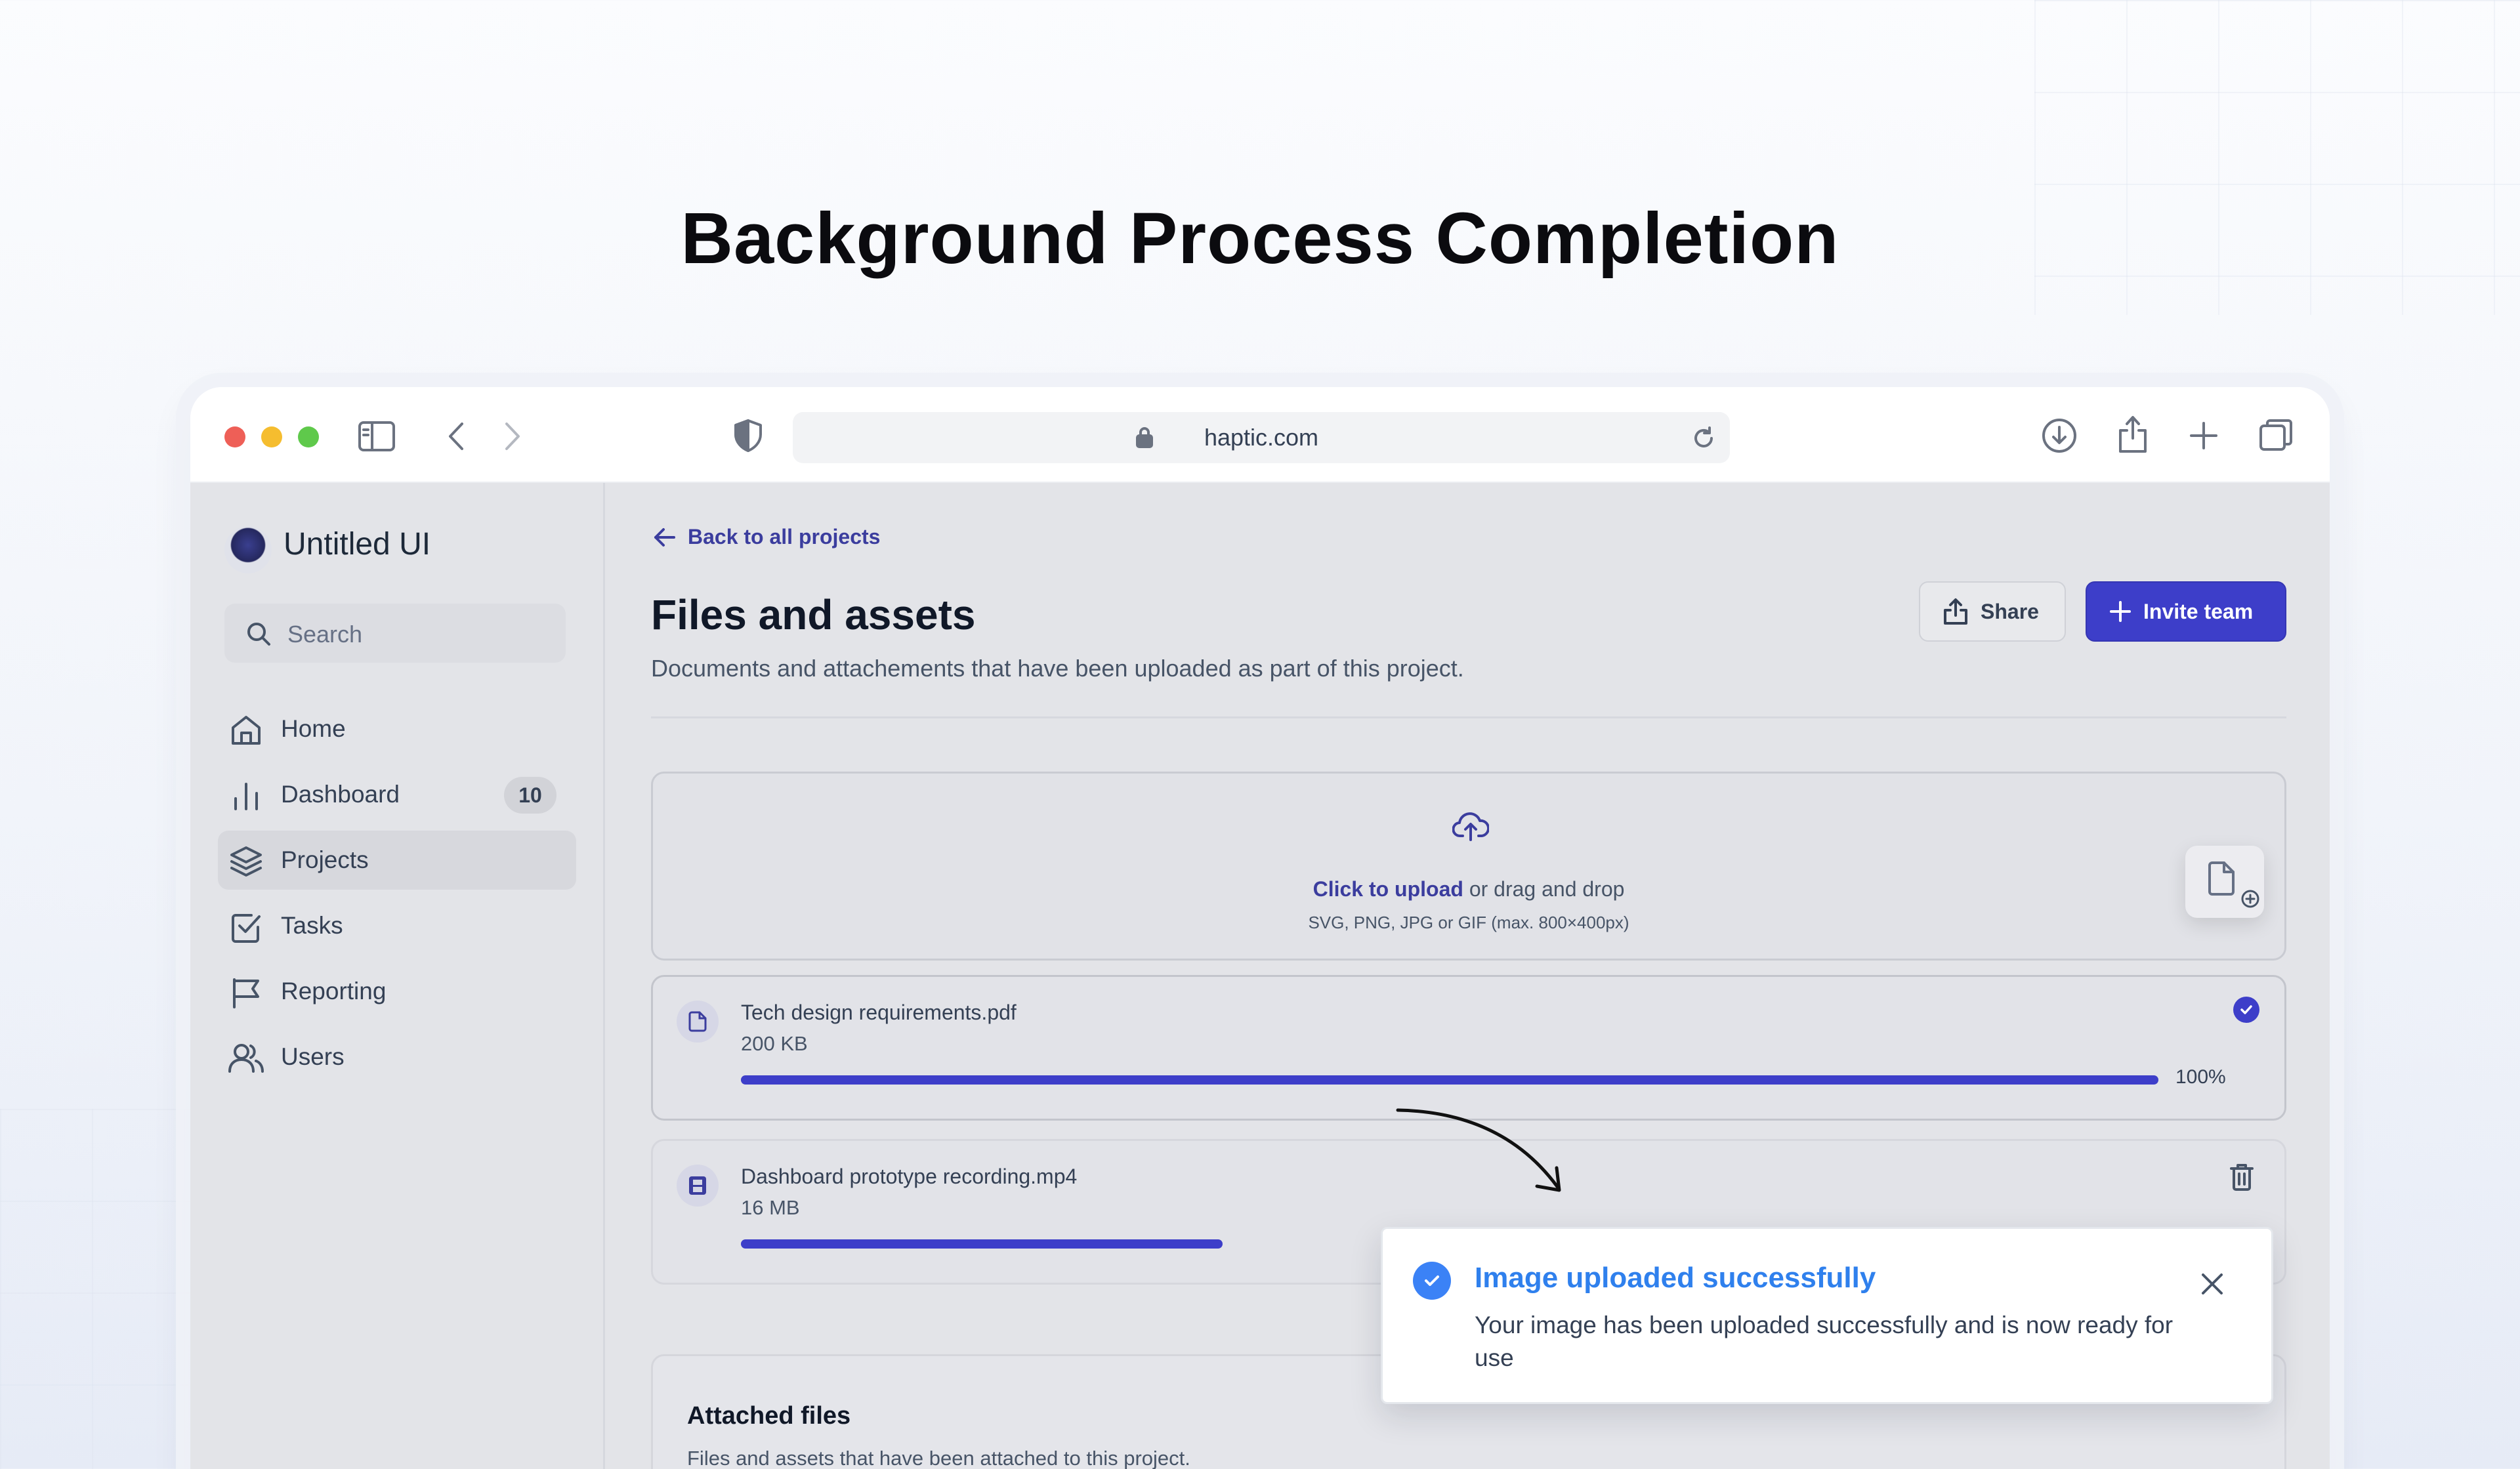  I want to click on sidebar-item-label: Home, so click(313, 728).